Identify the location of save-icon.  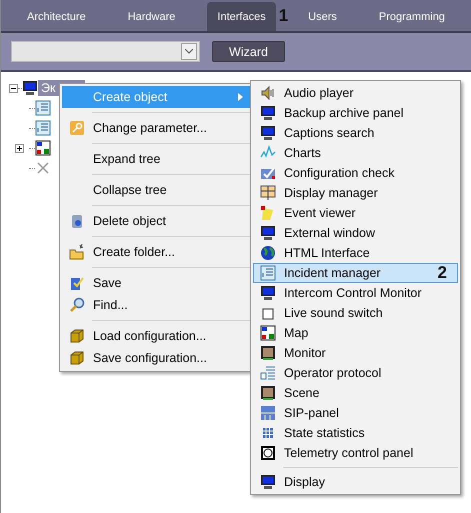
(77, 283).